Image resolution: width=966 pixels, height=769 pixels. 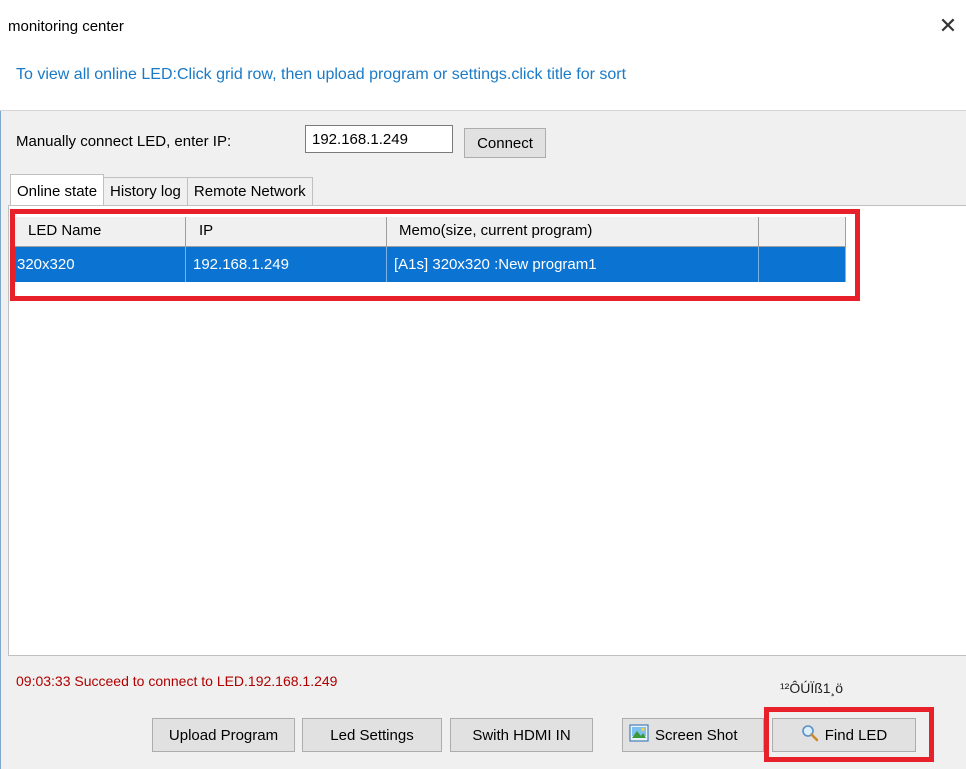 I want to click on column-header-led-name: LED Name, so click(x=98, y=232).